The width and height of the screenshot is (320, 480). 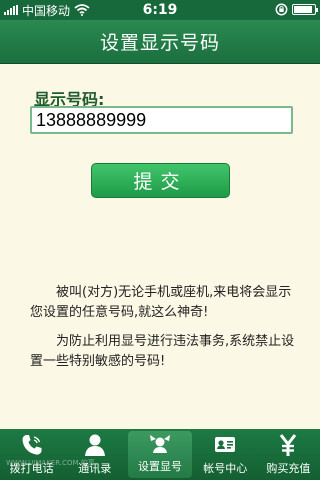 What do you see at coordinates (32, 445) in the screenshot?
I see `phone-icon` at bounding box center [32, 445].